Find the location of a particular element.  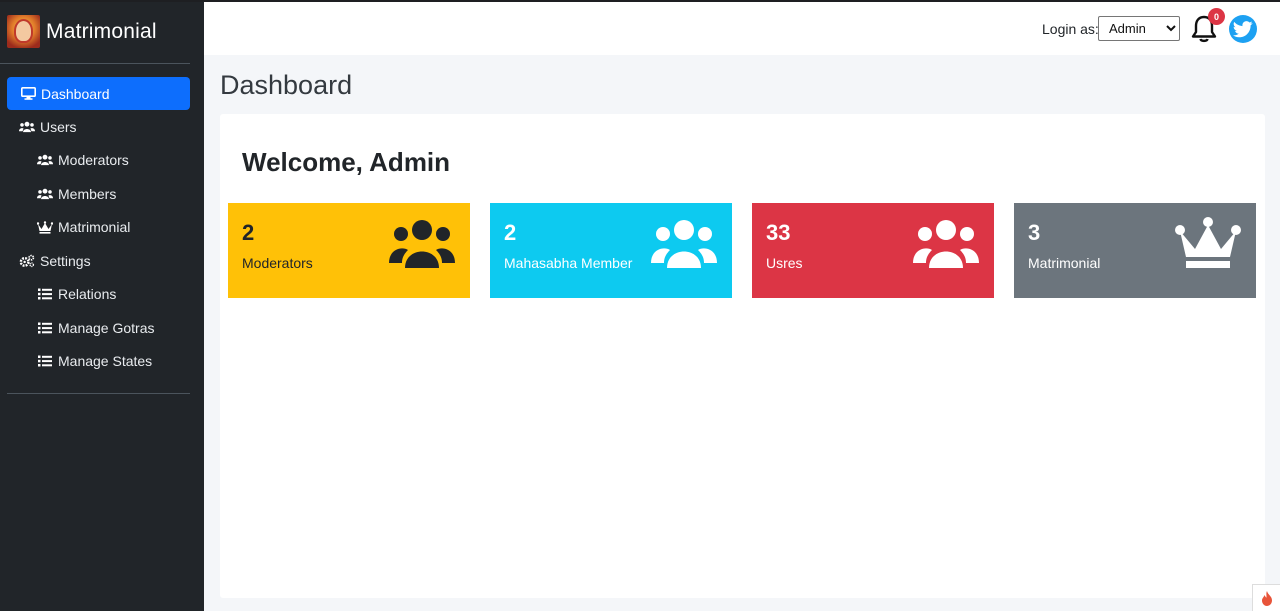

sidebar-item-relations: Relations is located at coordinates (102, 295).